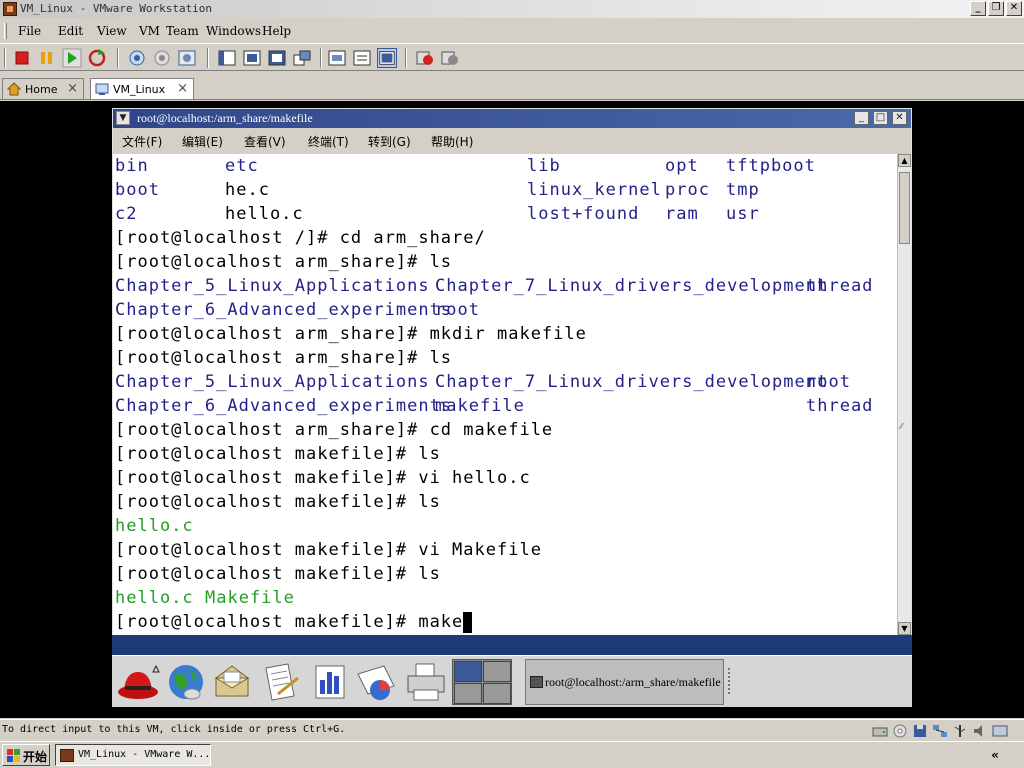  Describe the element at coordinates (899, 118) in the screenshot. I see `guest-close-button: ✕` at that location.